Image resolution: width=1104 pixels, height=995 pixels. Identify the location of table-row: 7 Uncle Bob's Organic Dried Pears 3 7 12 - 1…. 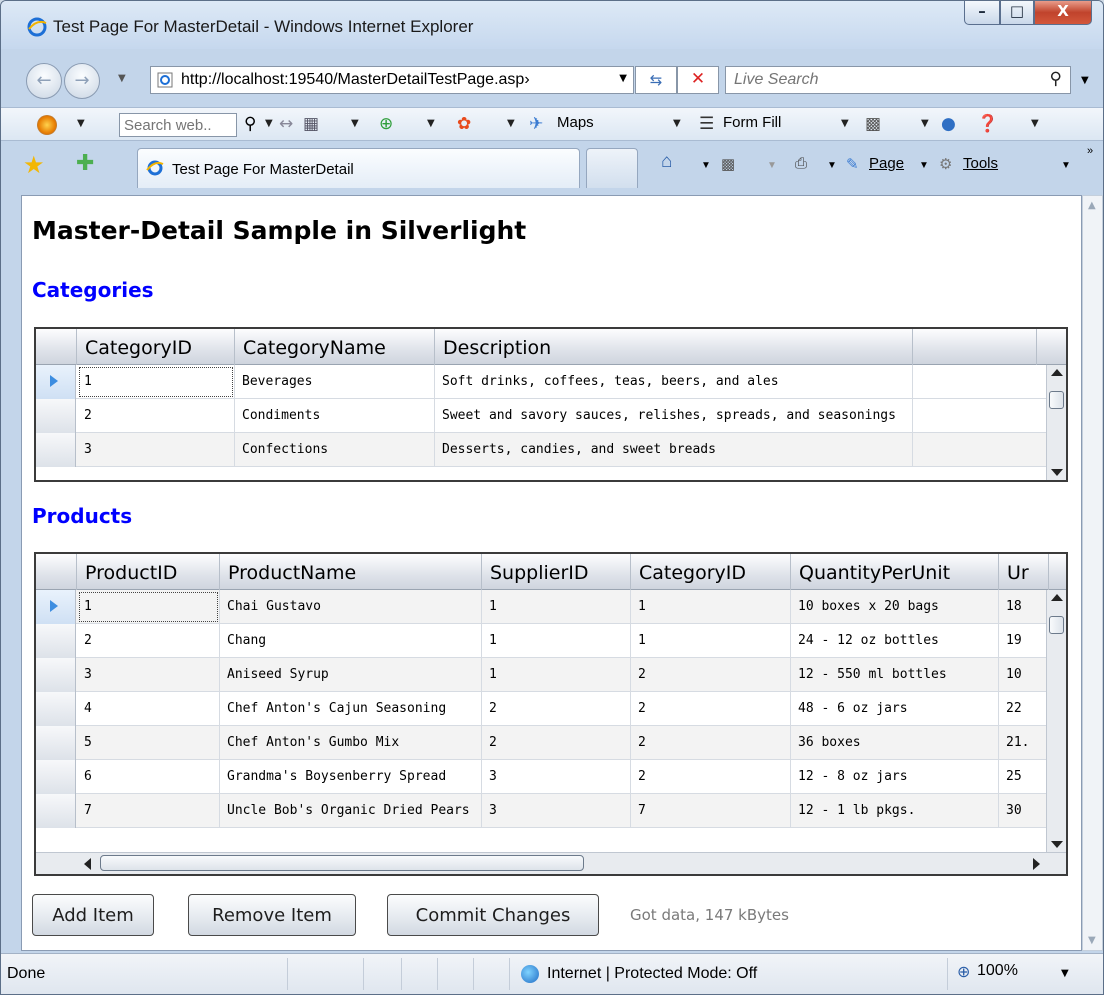
(551, 811).